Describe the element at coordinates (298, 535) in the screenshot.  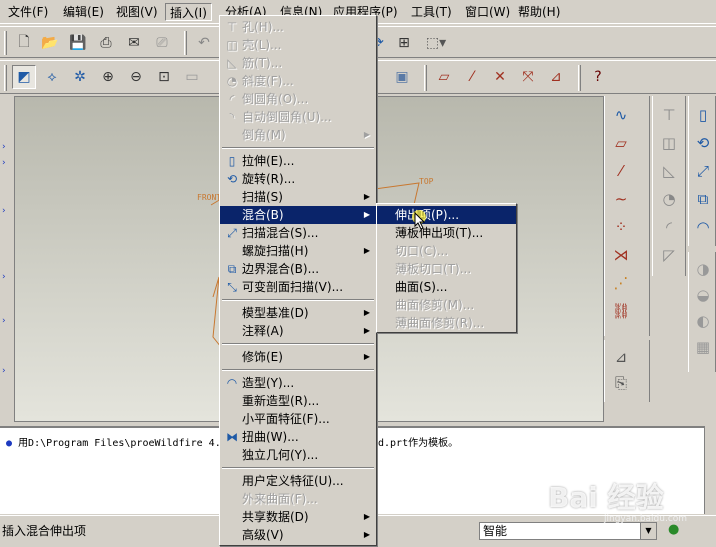
I see `menu-item-advanced: 高级(V) ▶` at that location.